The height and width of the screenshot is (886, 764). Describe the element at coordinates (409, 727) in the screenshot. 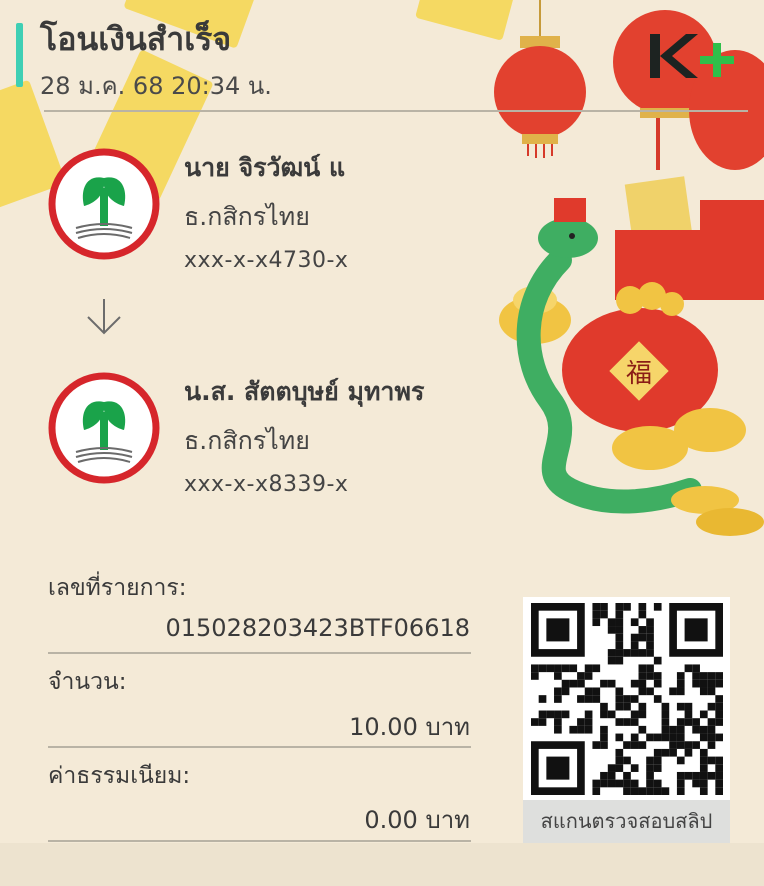

I see `amount-value: 10.00 บาท` at that location.